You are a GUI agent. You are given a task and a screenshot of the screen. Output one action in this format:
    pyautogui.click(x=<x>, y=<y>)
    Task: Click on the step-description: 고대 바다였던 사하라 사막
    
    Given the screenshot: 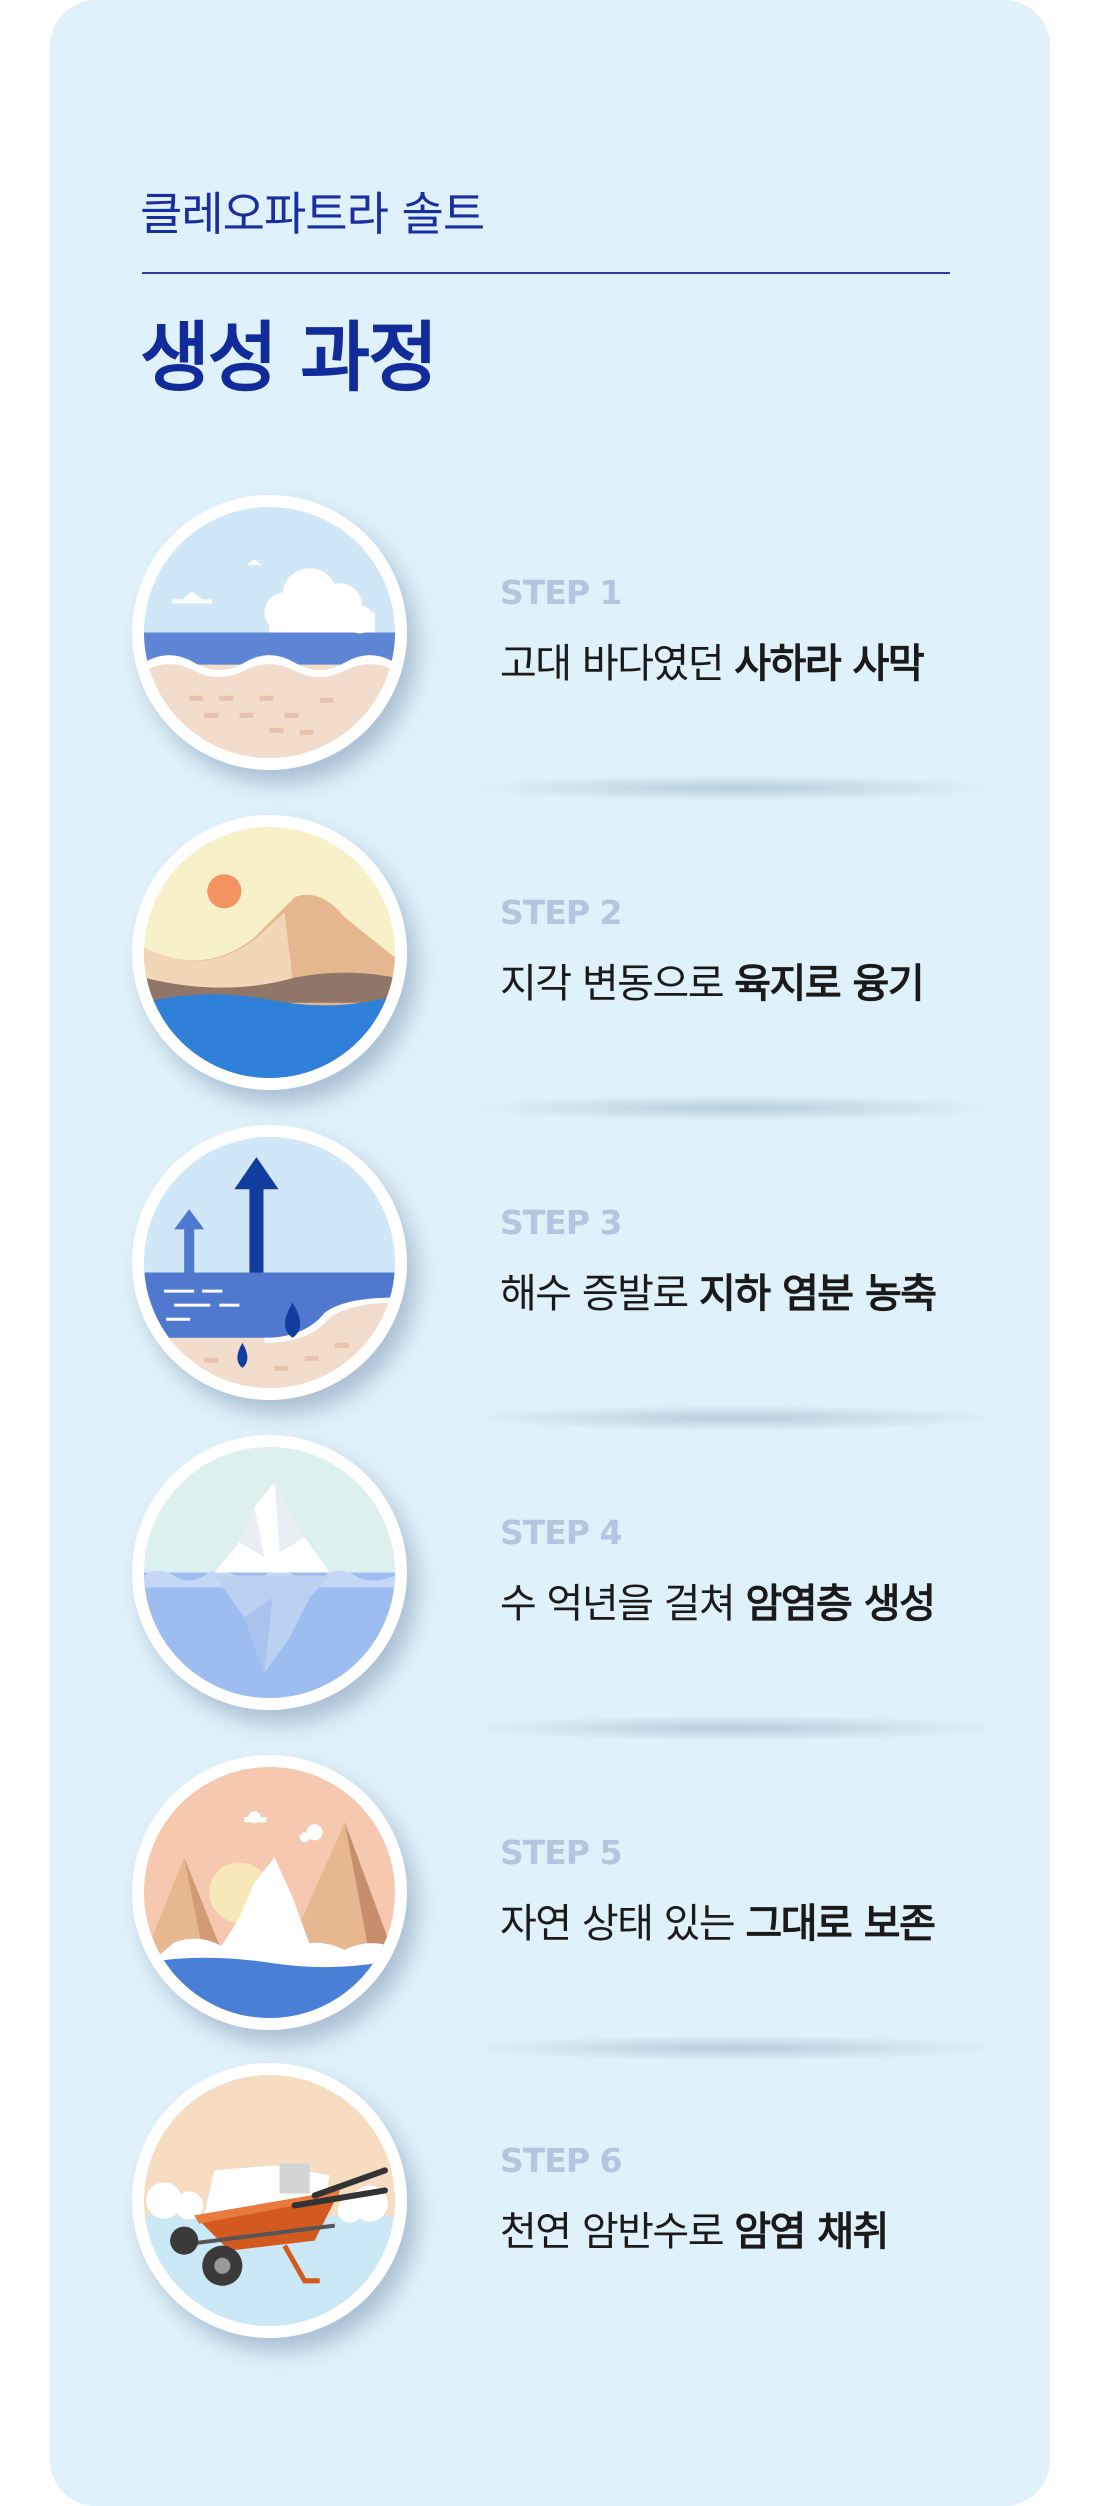 What is the action you would take?
    pyautogui.click(x=712, y=660)
    